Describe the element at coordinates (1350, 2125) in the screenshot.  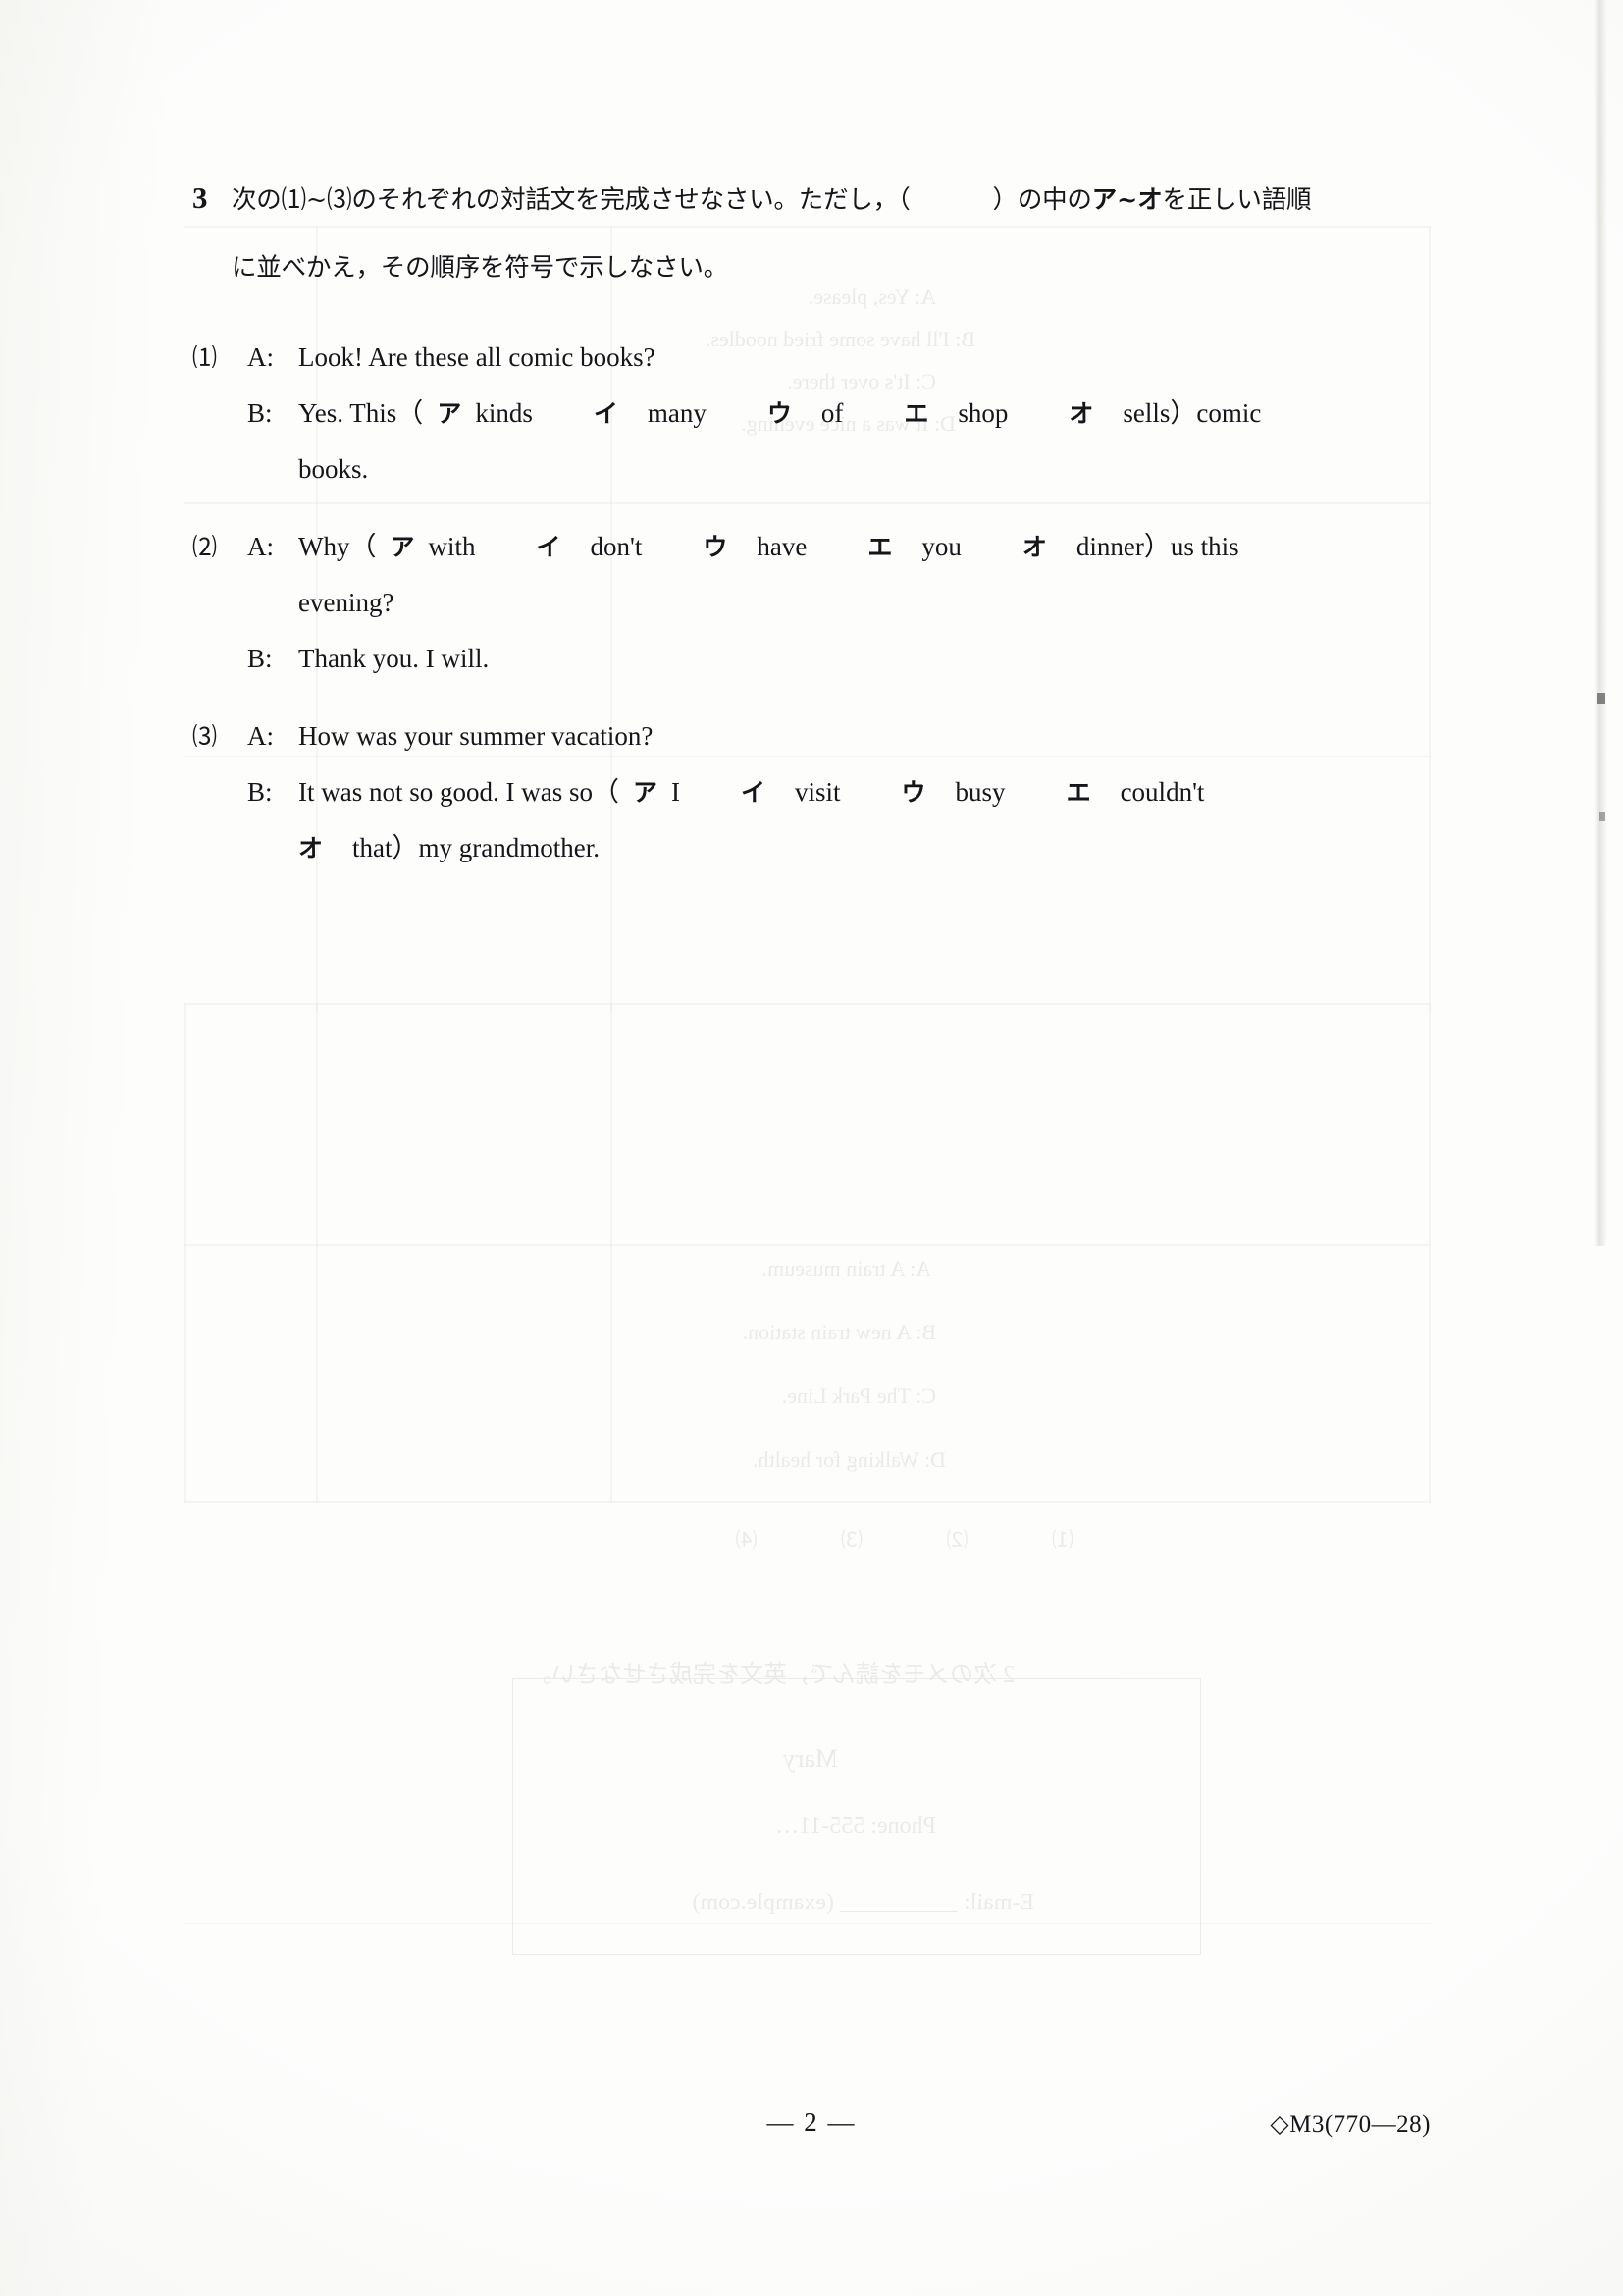
I see `form-code: ◇M3(770—28)` at that location.